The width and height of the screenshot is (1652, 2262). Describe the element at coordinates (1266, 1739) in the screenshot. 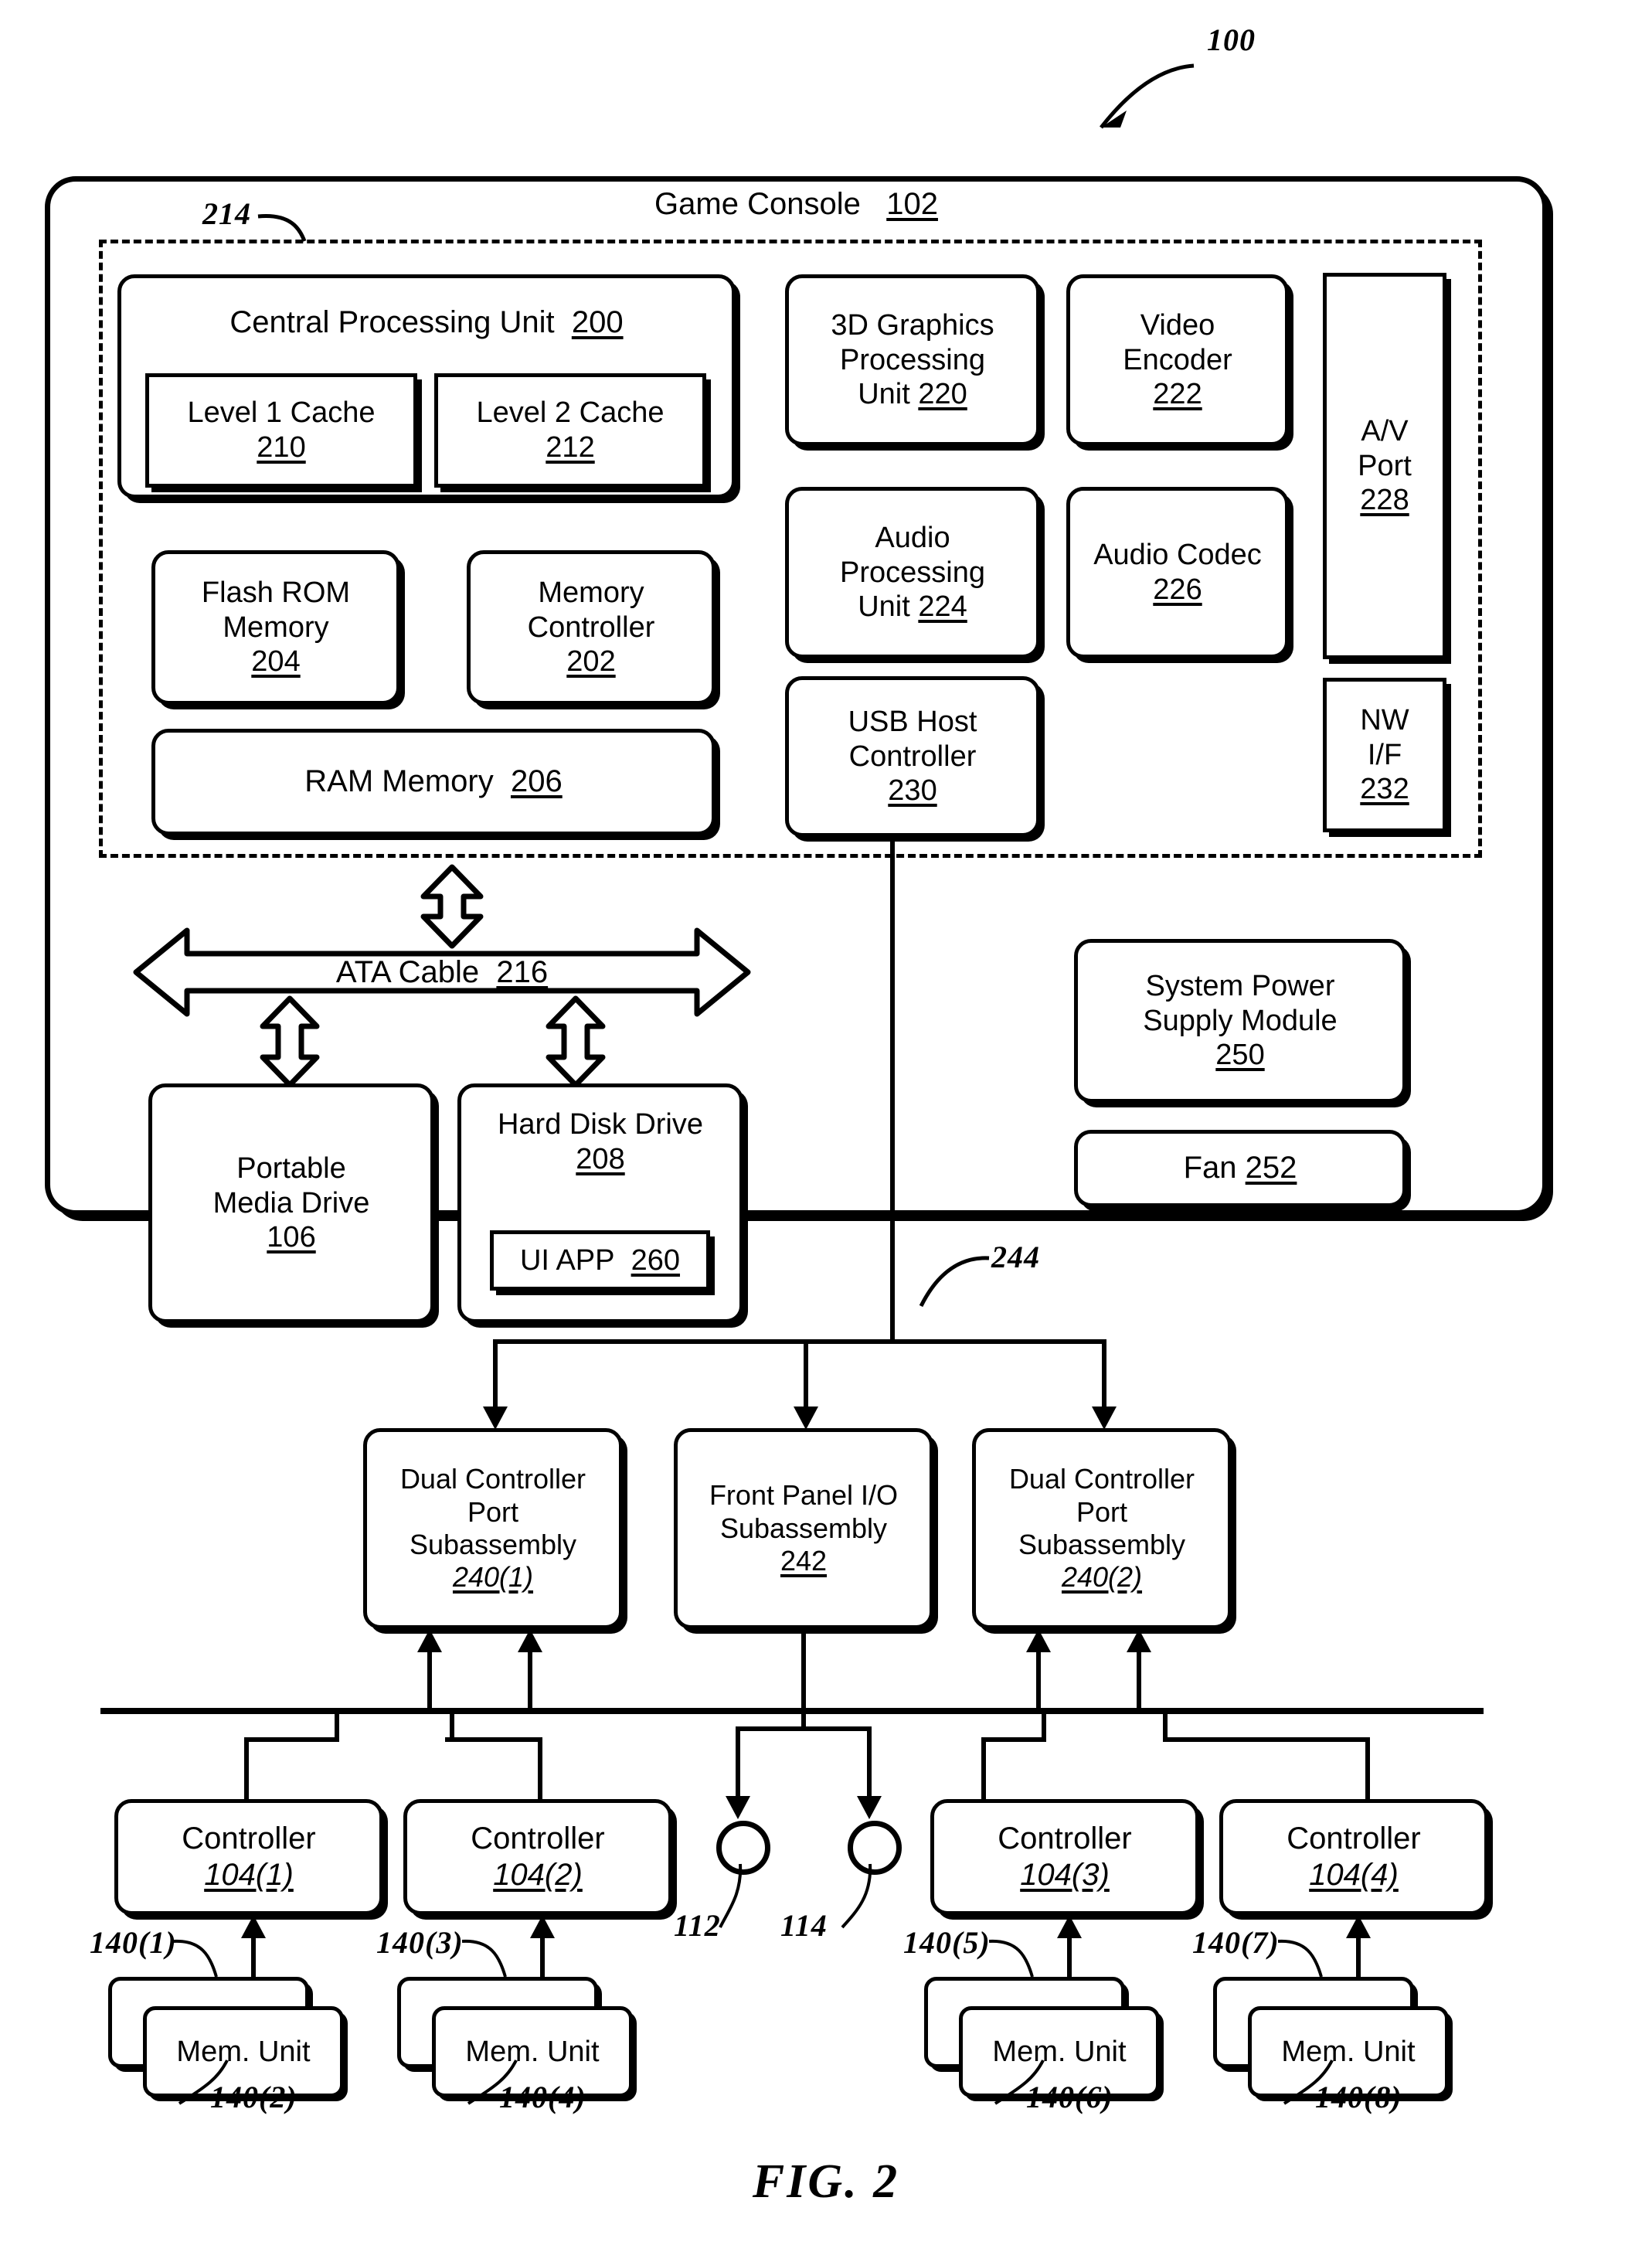

I see `ctrl4-drop-h` at that location.